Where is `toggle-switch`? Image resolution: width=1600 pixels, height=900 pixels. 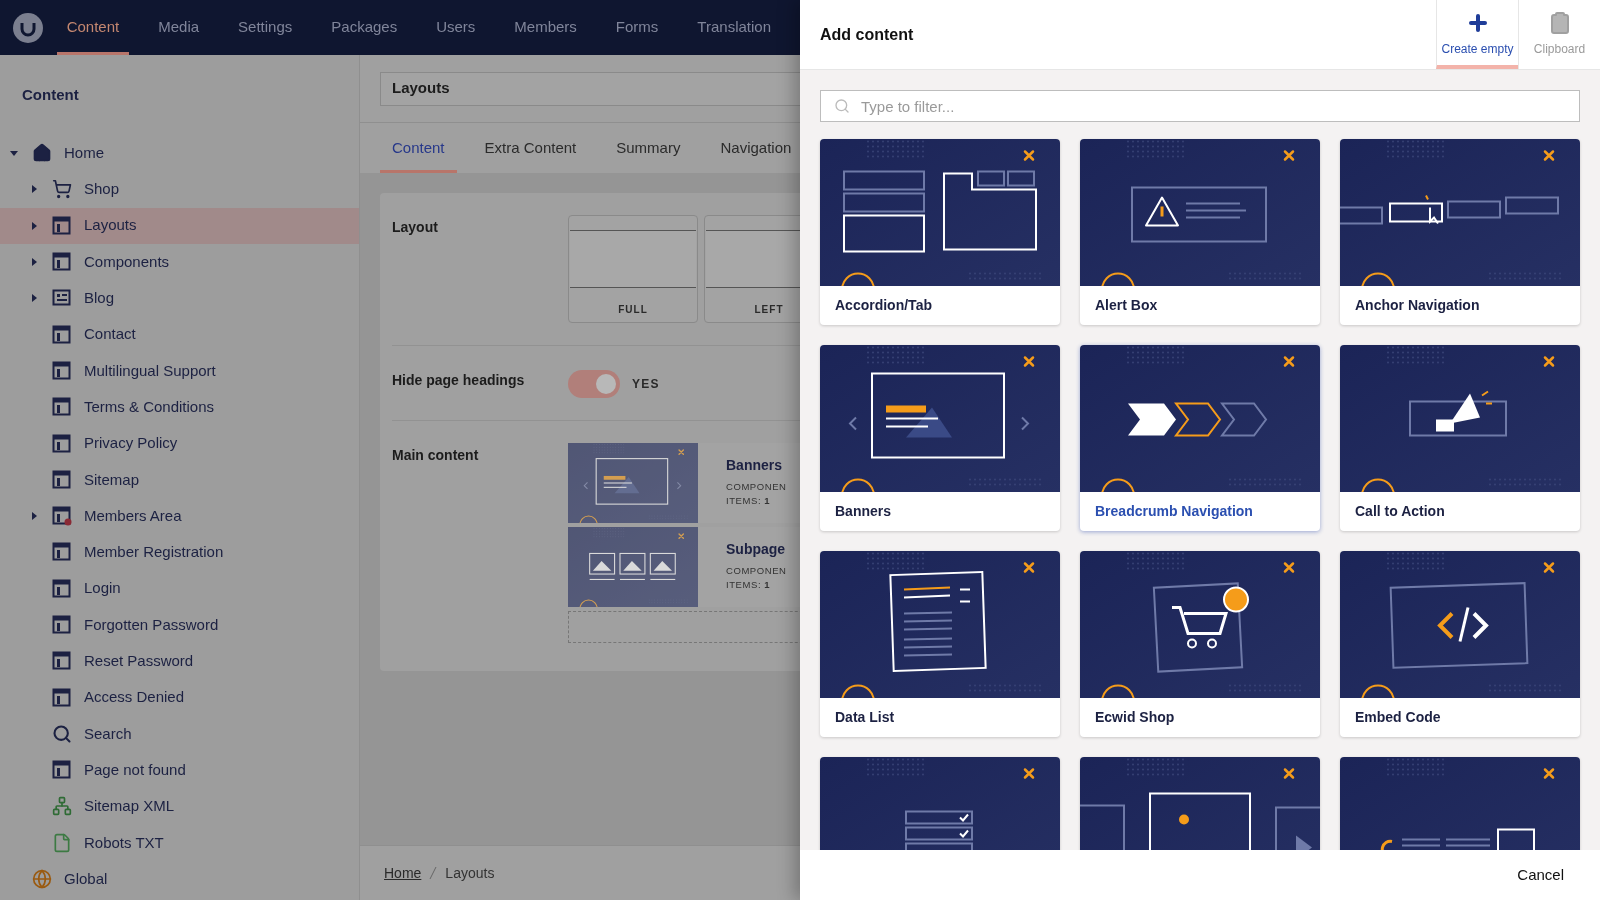
toggle-switch is located at coordinates (594, 384).